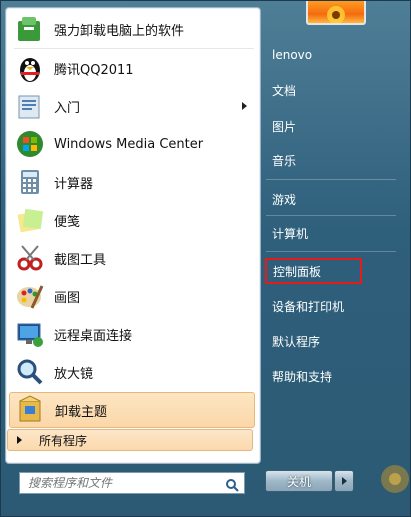  What do you see at coordinates (94, 70) in the screenshot?
I see `program-label: 腾讯QQ2011` at bounding box center [94, 70].